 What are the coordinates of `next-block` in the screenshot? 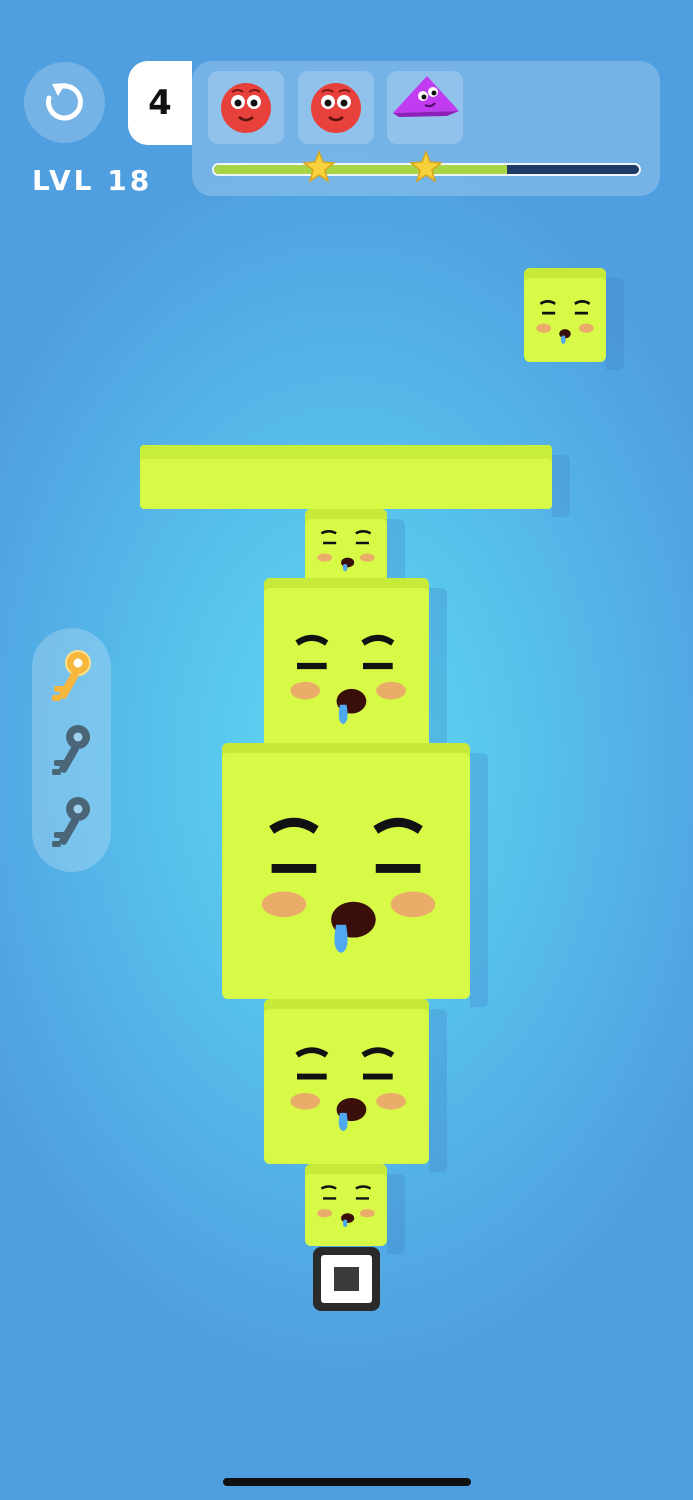 It's located at (574, 319).